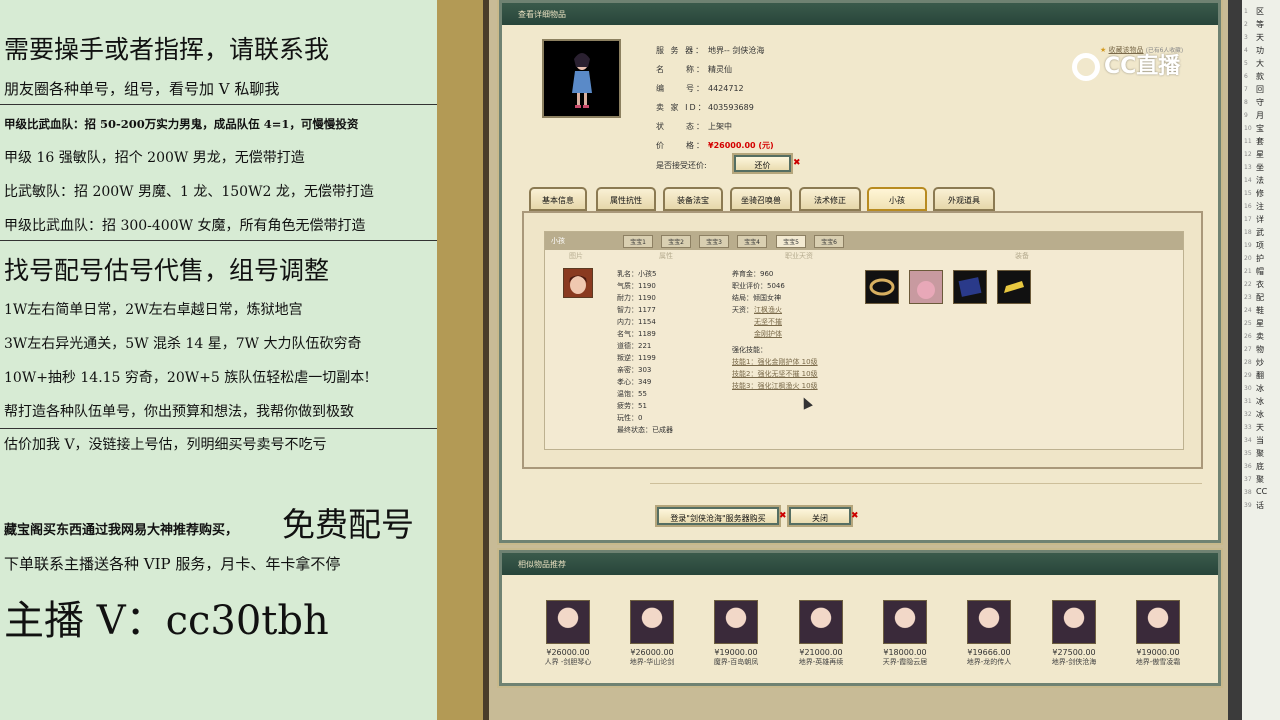 The height and width of the screenshot is (720, 1280). What do you see at coordinates (1260, 50) in the screenshot?
I see `side-panel-item: 功` at bounding box center [1260, 50].